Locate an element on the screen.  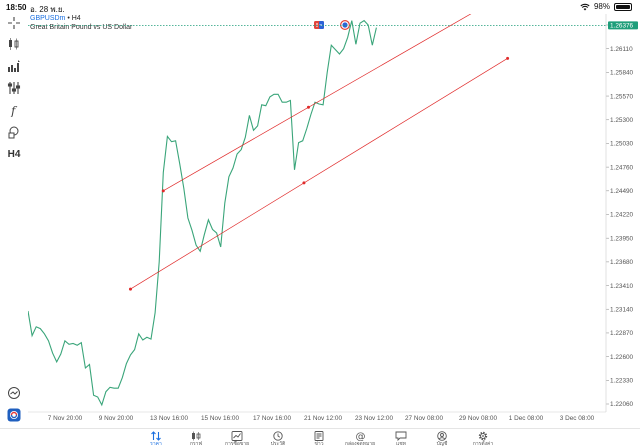
status-right: 98% is located at coordinates (606, 6).